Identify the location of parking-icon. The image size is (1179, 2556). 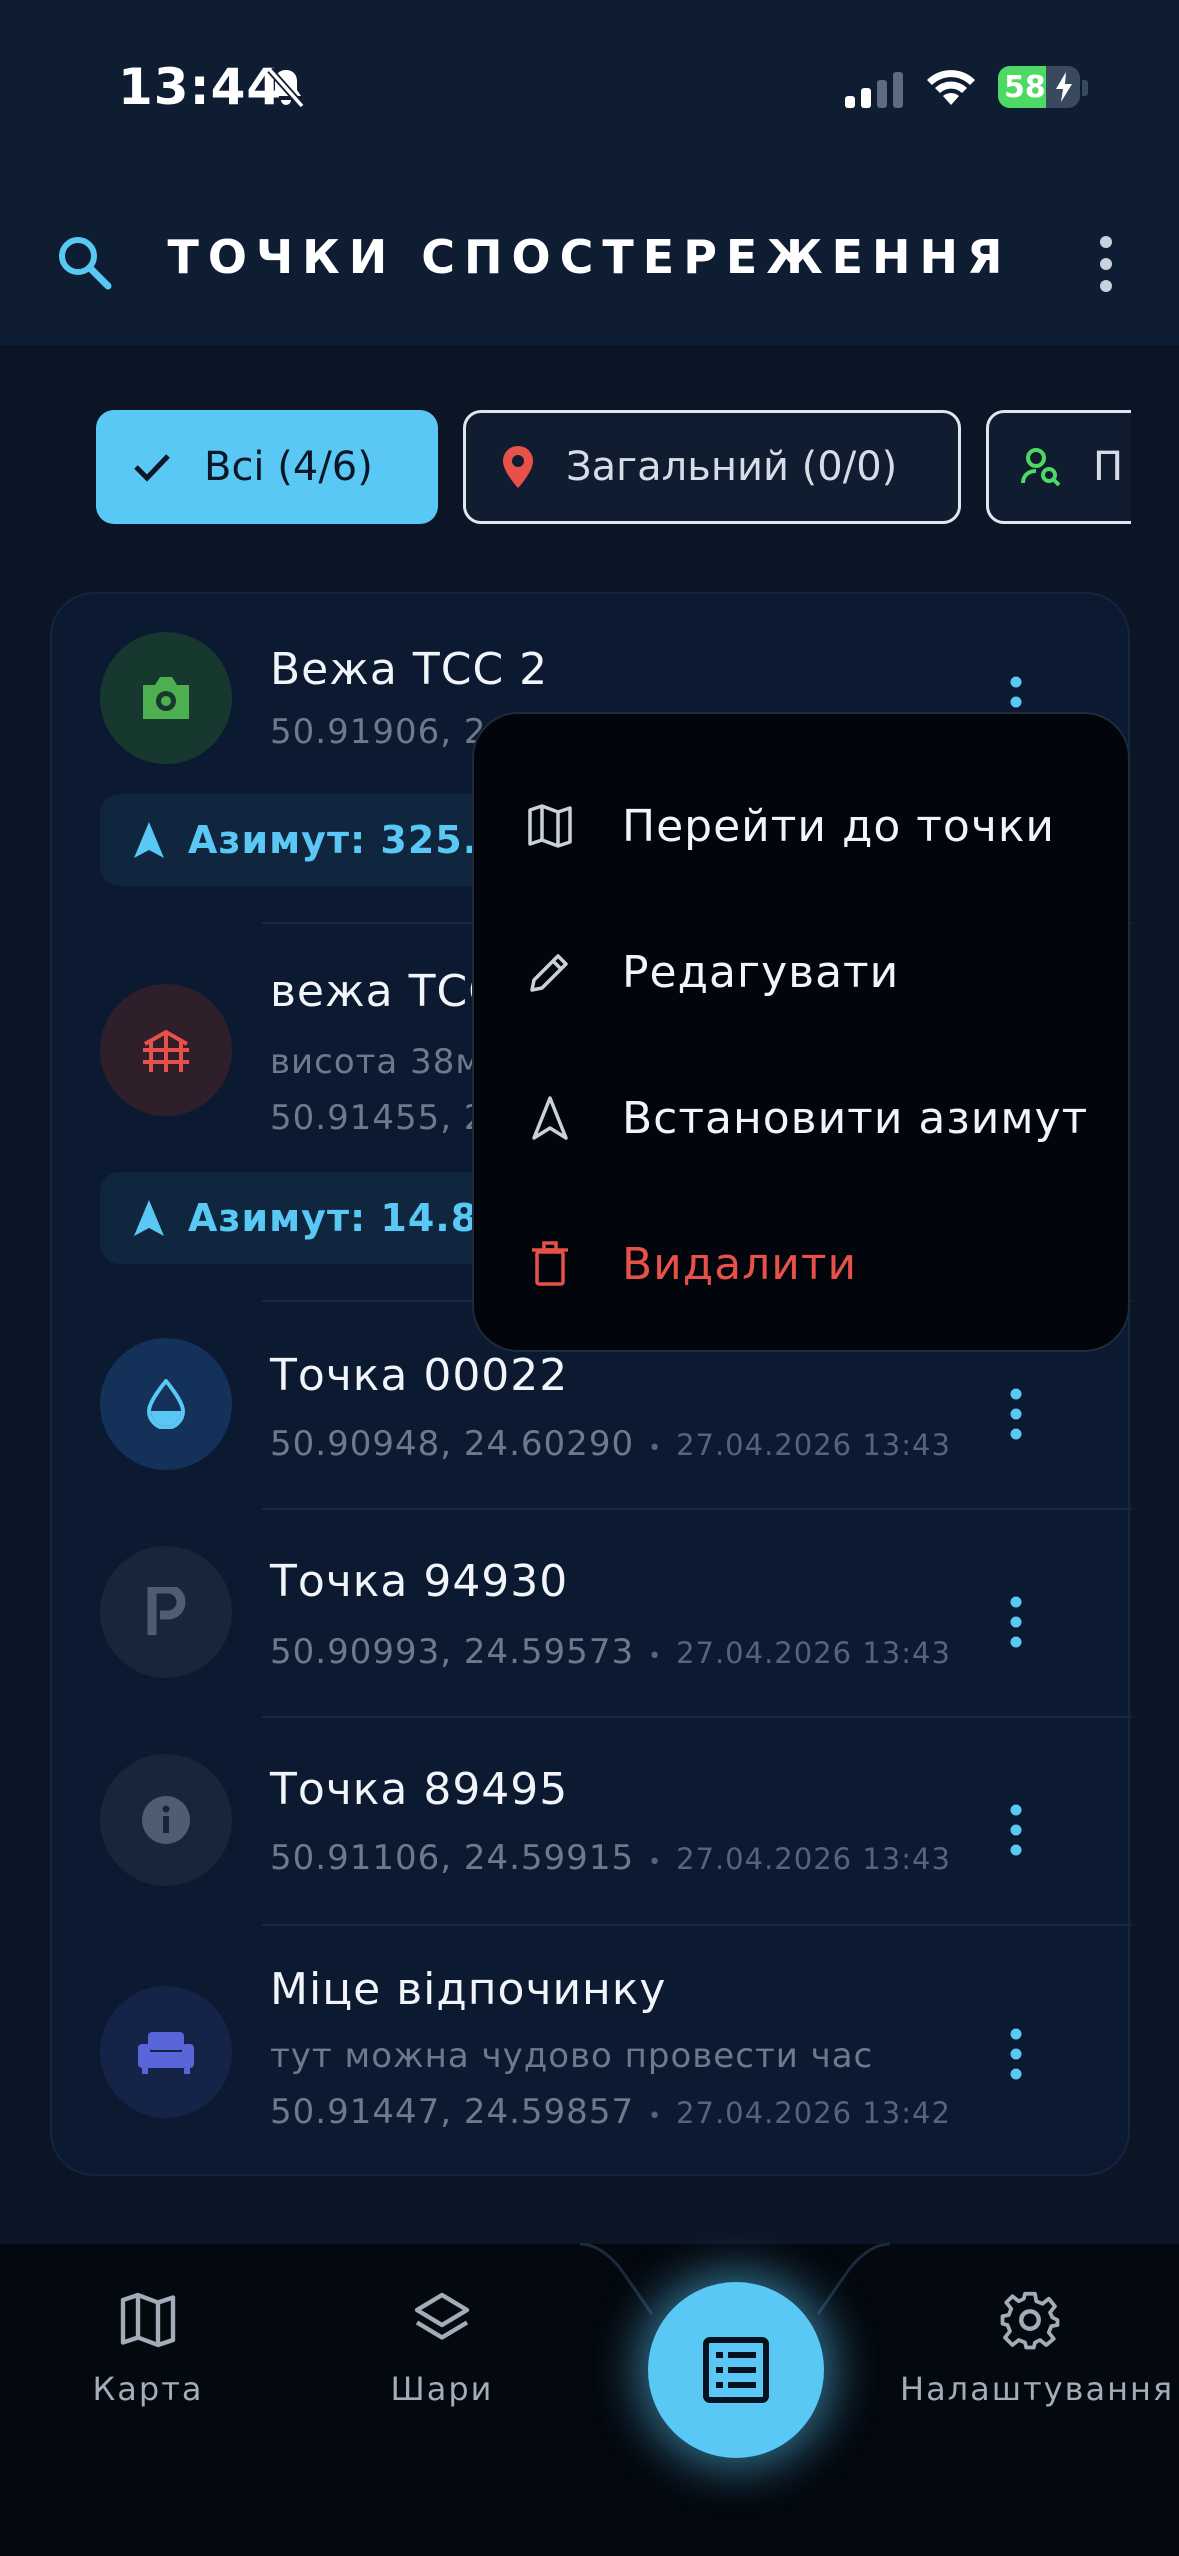
(166, 1611).